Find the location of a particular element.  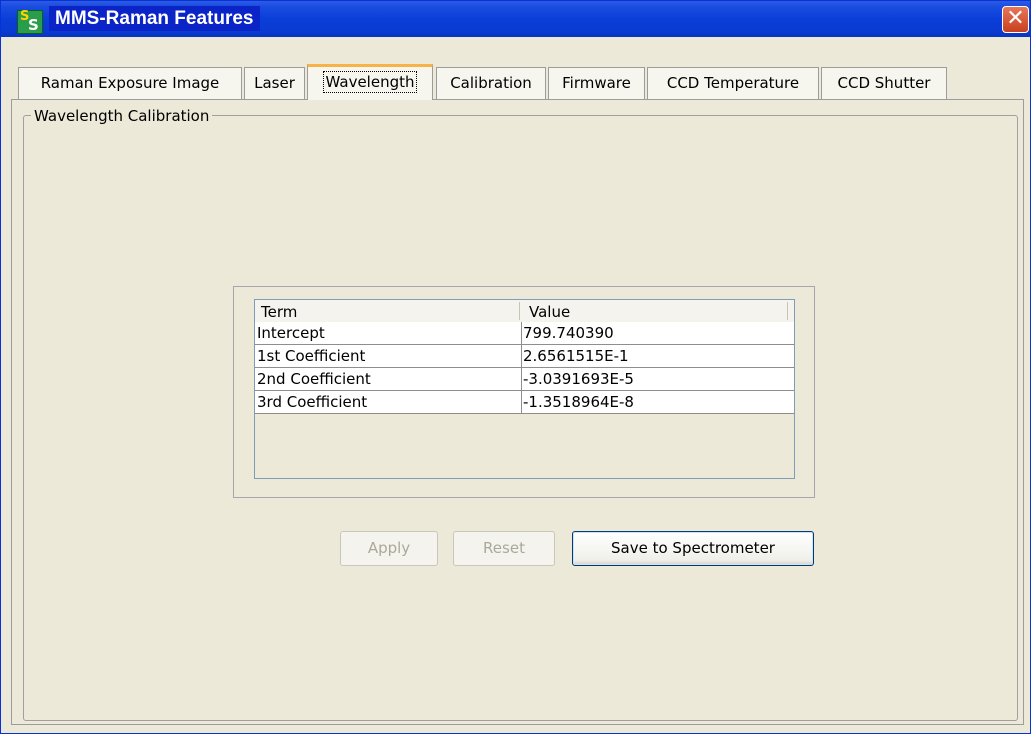

value-cell: 2.6561515E-1 is located at coordinates (657, 356).